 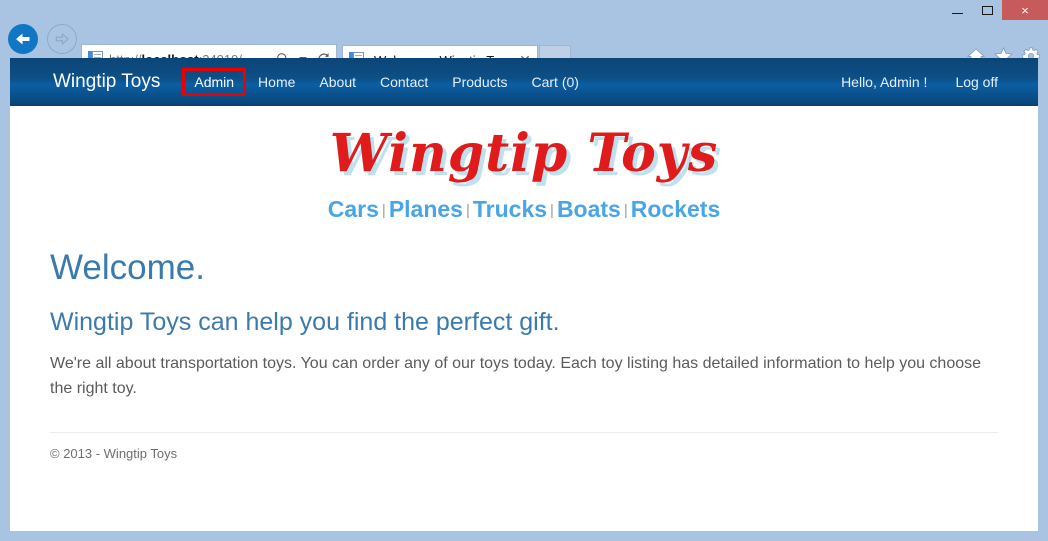 What do you see at coordinates (404, 82) in the screenshot?
I see `nav-item-contact: Contact` at bounding box center [404, 82].